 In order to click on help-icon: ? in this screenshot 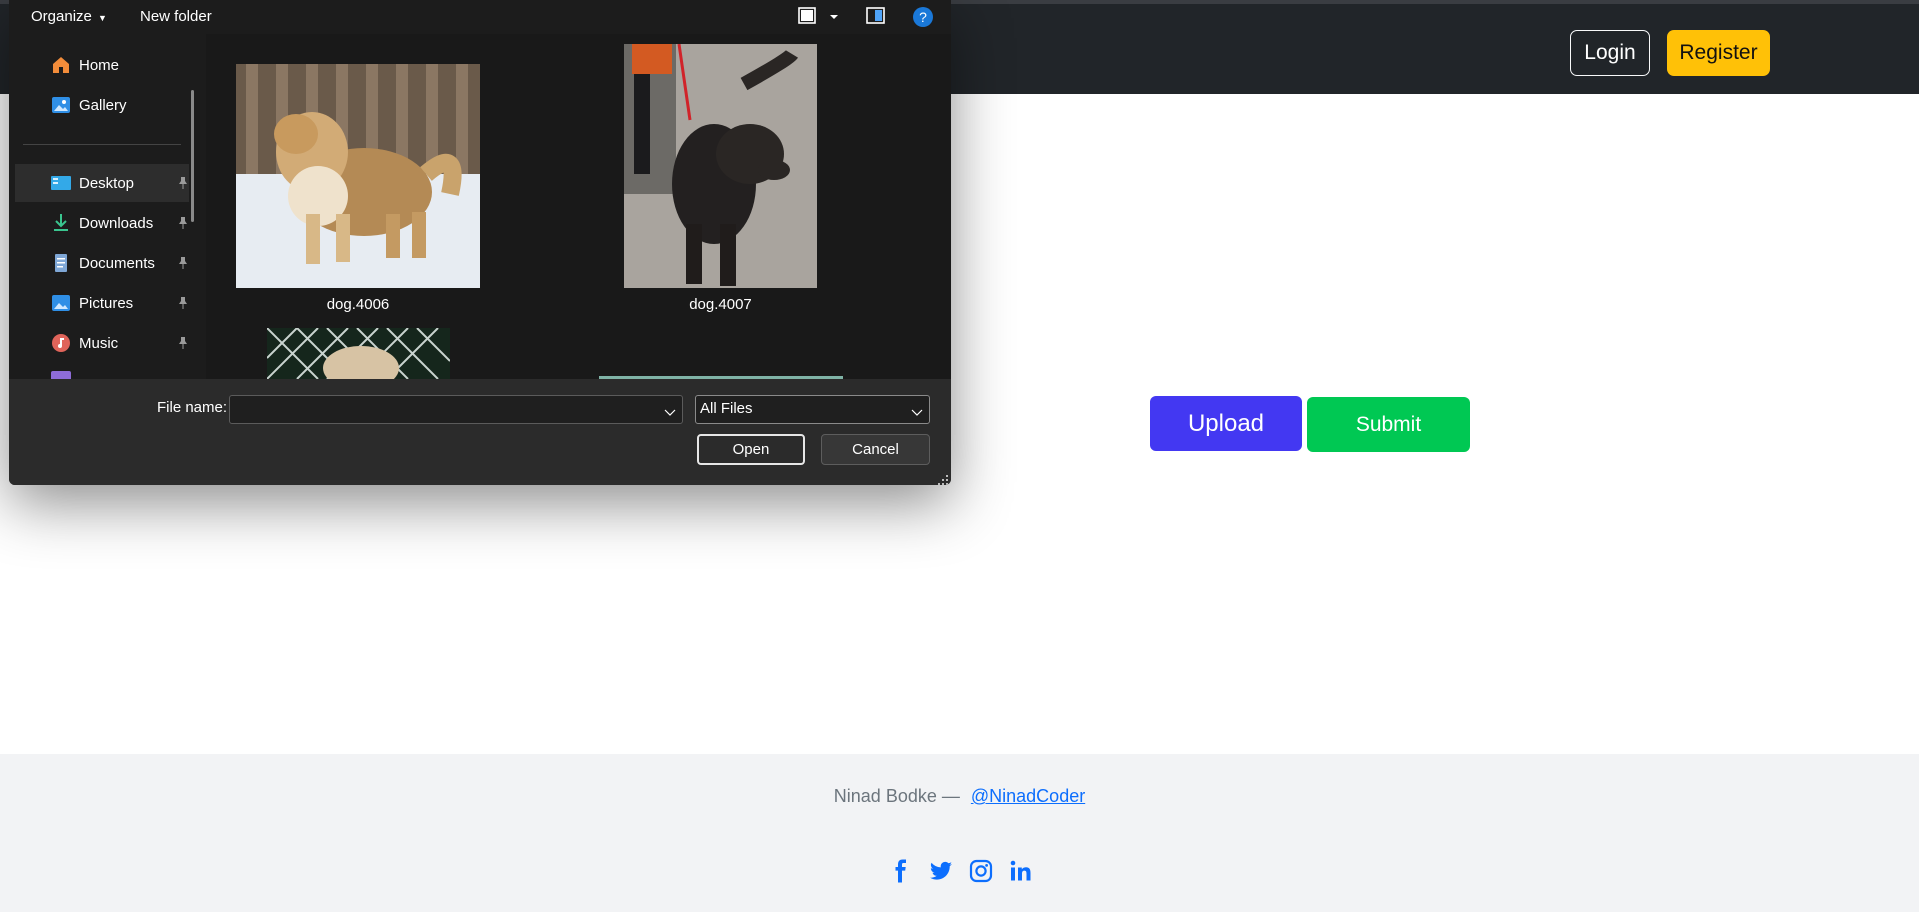, I will do `click(923, 19)`.